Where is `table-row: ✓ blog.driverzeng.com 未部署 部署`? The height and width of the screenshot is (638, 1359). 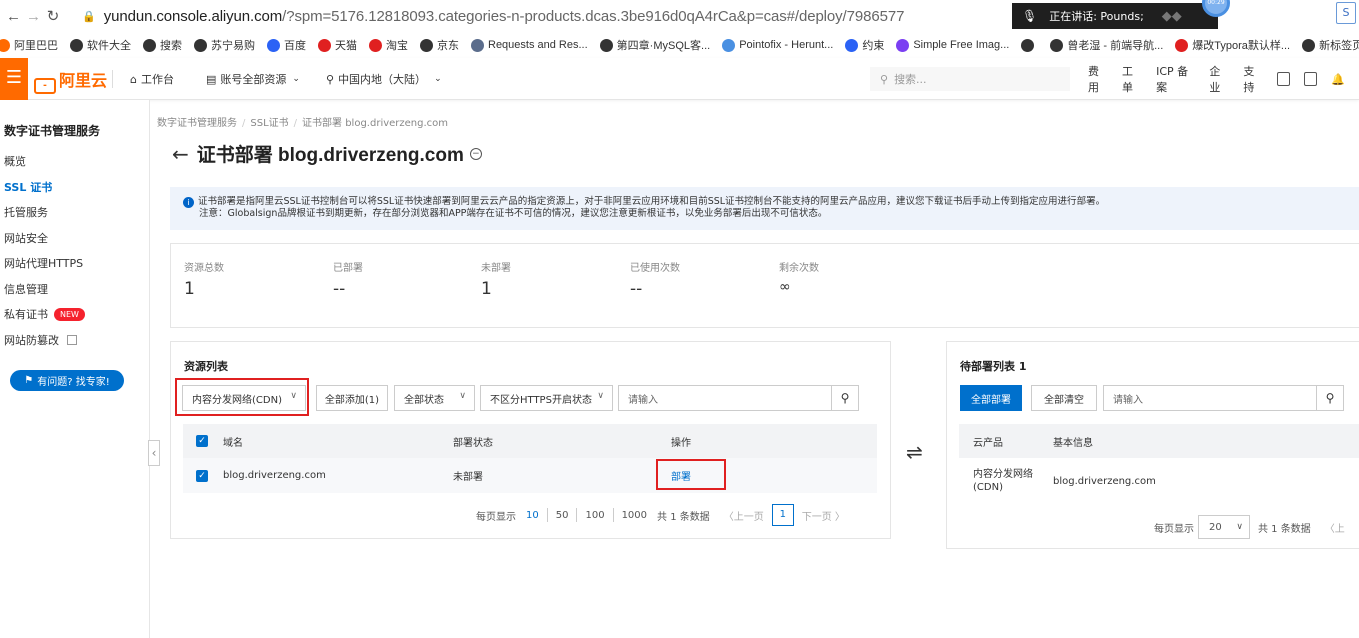
table-row: ✓ blog.driverzeng.com 未部署 部署 is located at coordinates (530, 475).